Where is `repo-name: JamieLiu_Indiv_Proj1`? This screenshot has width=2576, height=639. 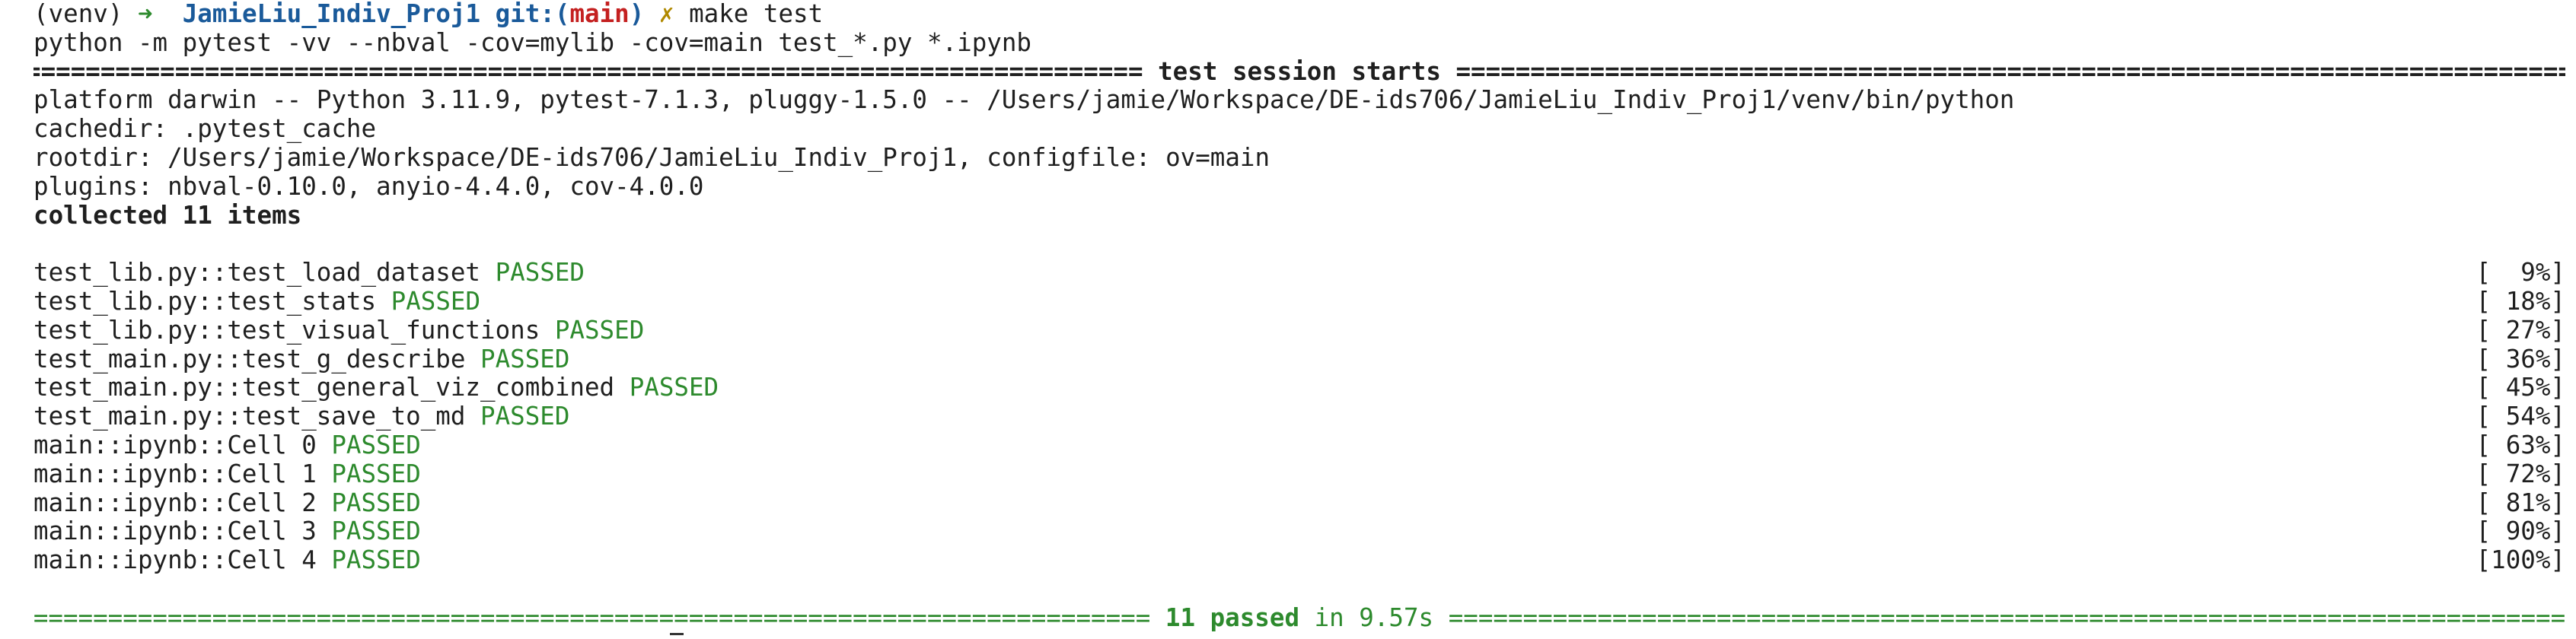 repo-name: JamieLiu_Indiv_Proj1 is located at coordinates (331, 14).